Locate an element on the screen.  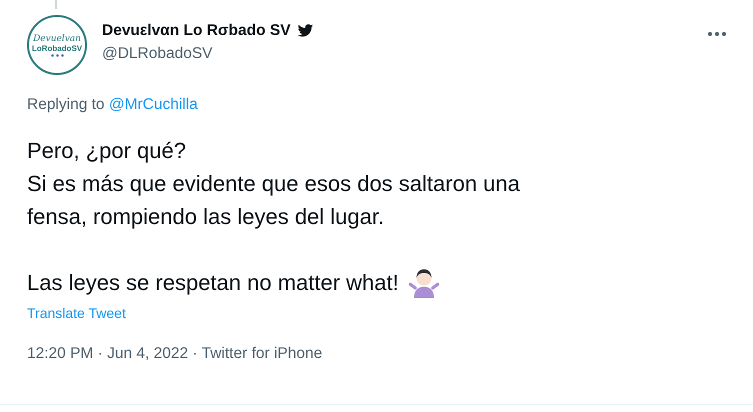
translate-link: Translate Tweet is located at coordinates (376, 313).